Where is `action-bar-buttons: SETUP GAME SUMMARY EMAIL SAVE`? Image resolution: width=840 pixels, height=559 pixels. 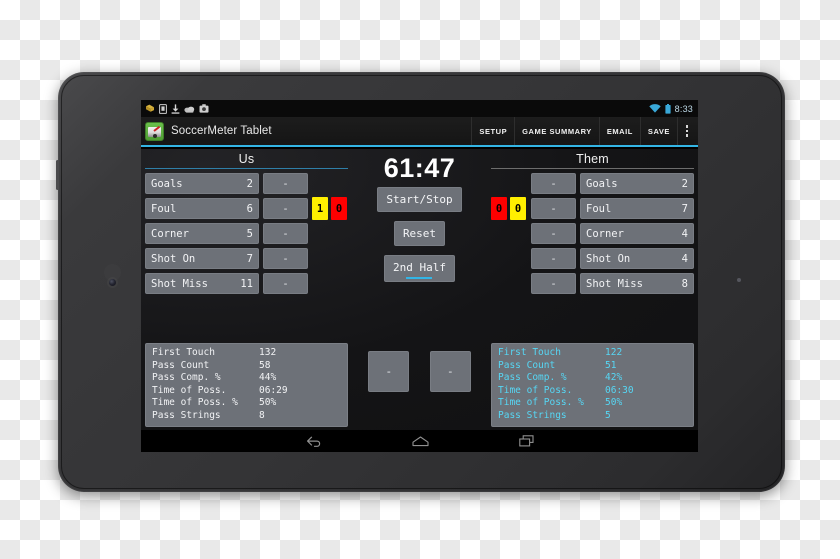
action-bar-buttons: SETUP GAME SUMMARY EMAIL SAVE is located at coordinates (583, 131).